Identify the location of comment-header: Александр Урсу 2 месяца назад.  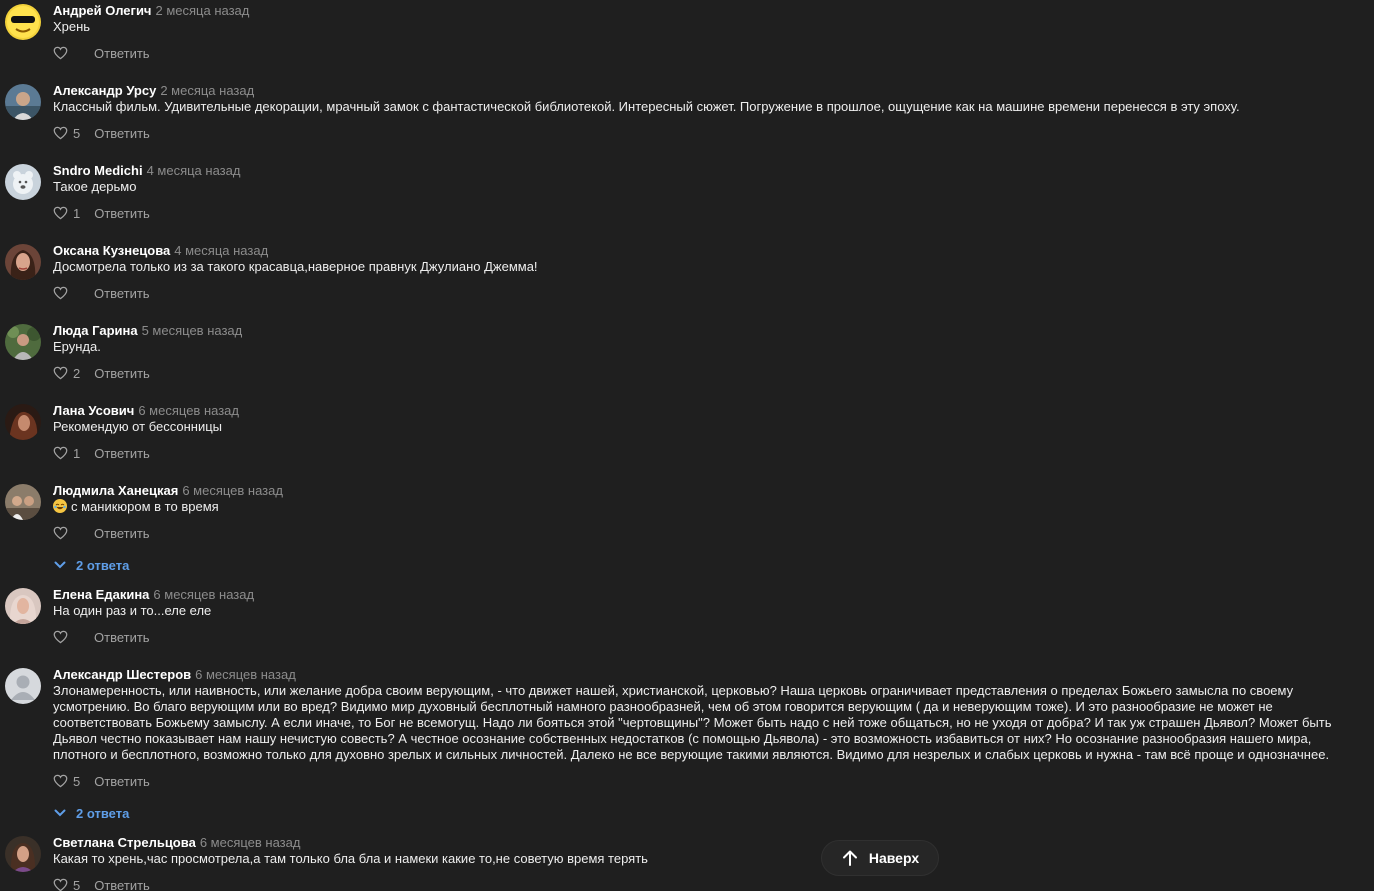
(153, 91).